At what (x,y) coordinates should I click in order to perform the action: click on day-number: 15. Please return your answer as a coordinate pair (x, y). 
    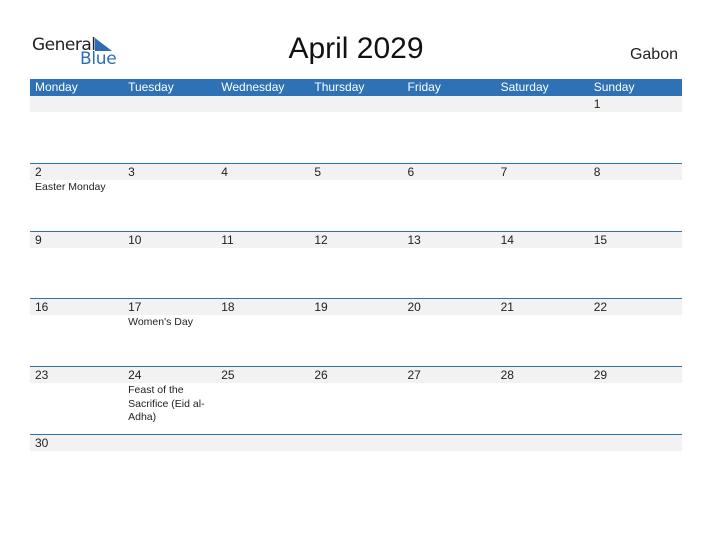
    Looking at the image, I should click on (600, 240).